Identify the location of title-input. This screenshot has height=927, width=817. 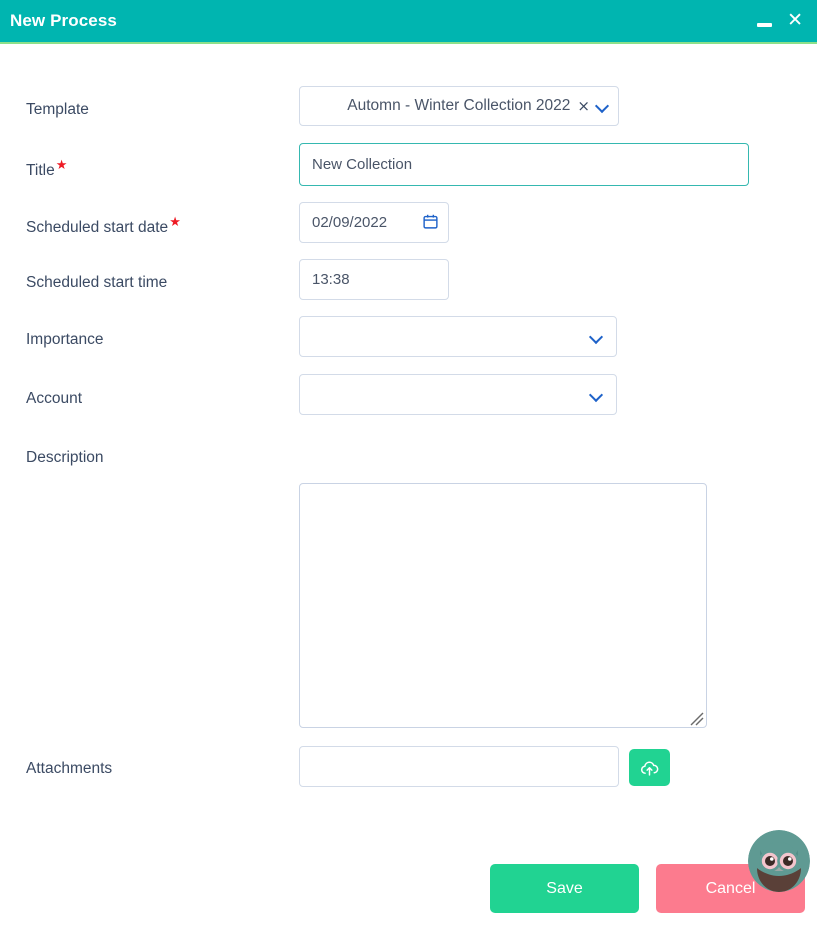
(524, 164).